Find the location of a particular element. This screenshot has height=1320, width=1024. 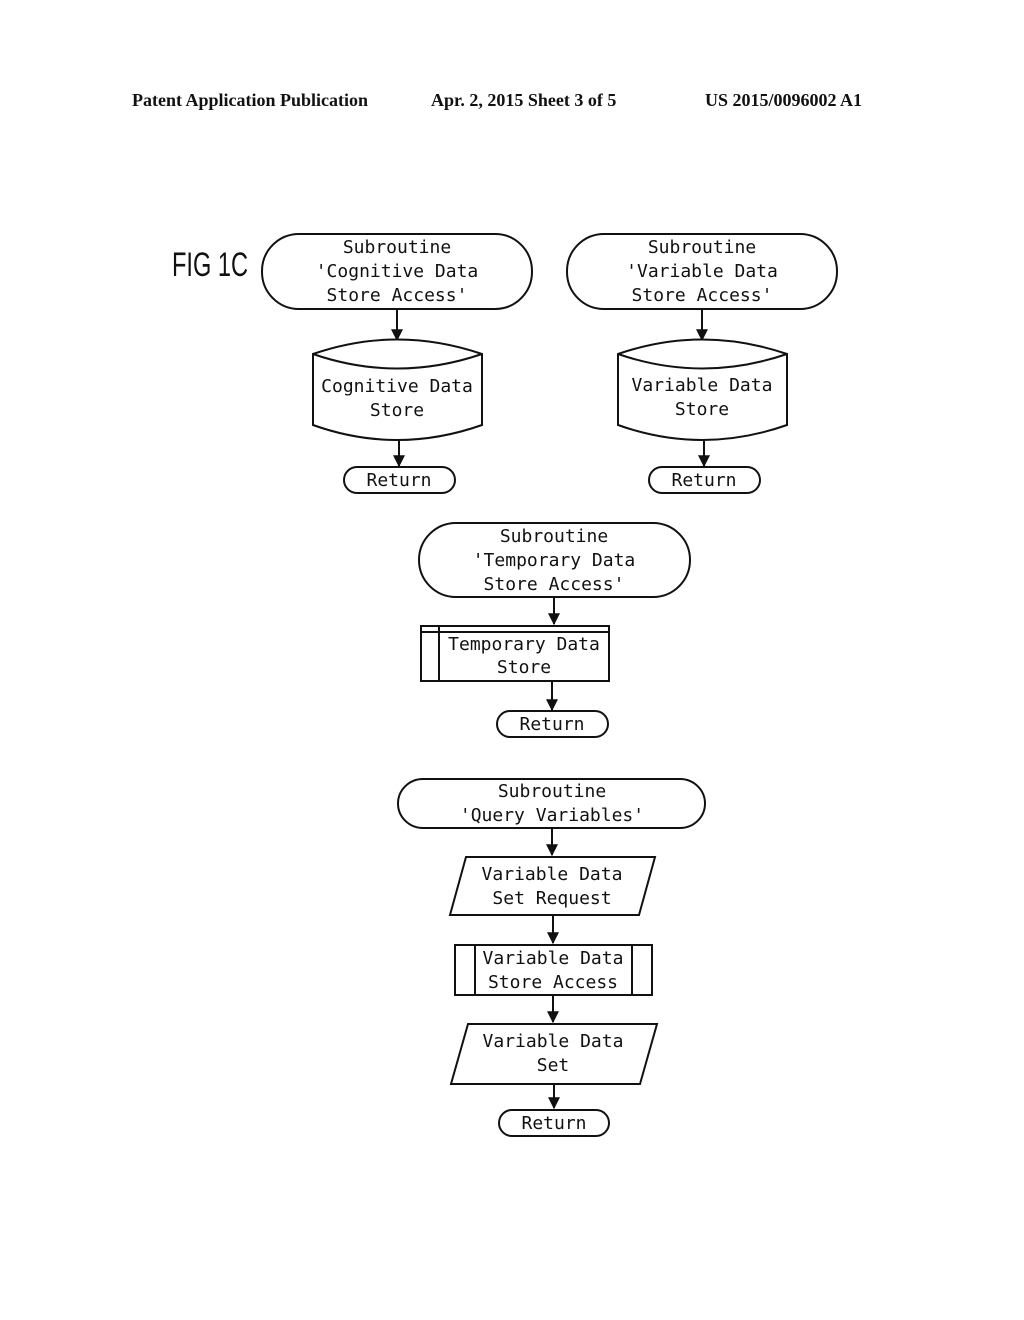

process-label-line-2: Store Access is located at coordinates (553, 982).